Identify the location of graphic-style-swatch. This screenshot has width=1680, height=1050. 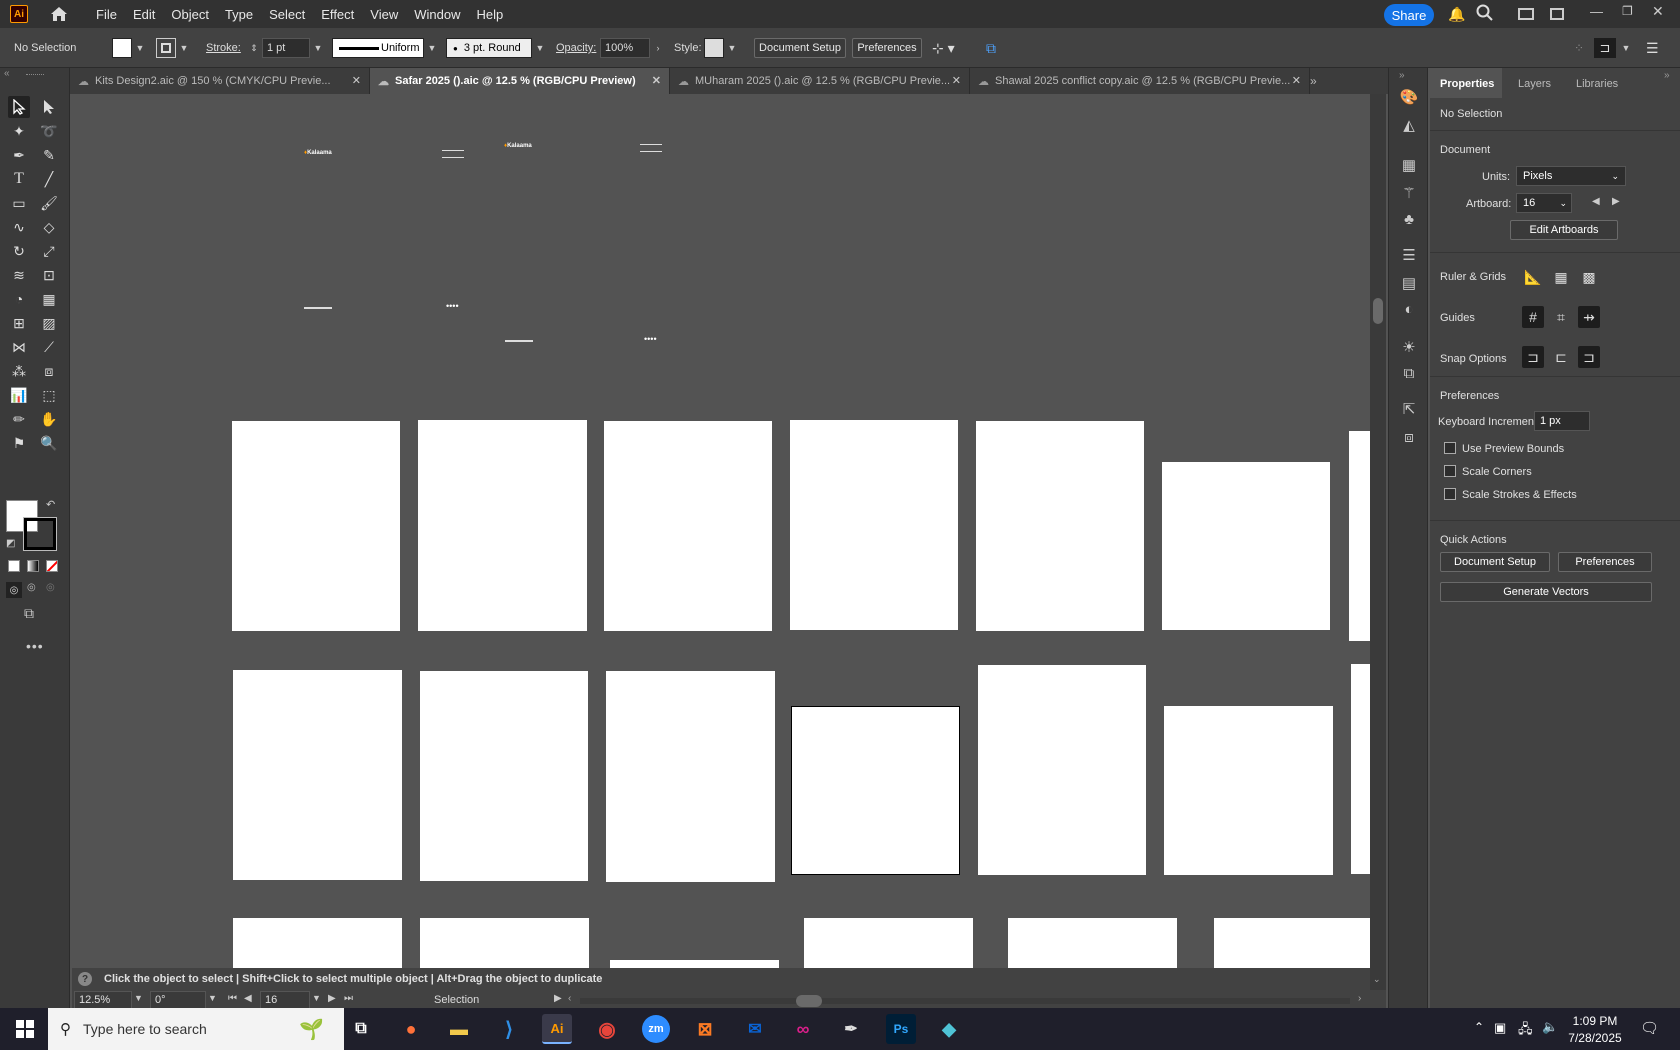
(714, 48).